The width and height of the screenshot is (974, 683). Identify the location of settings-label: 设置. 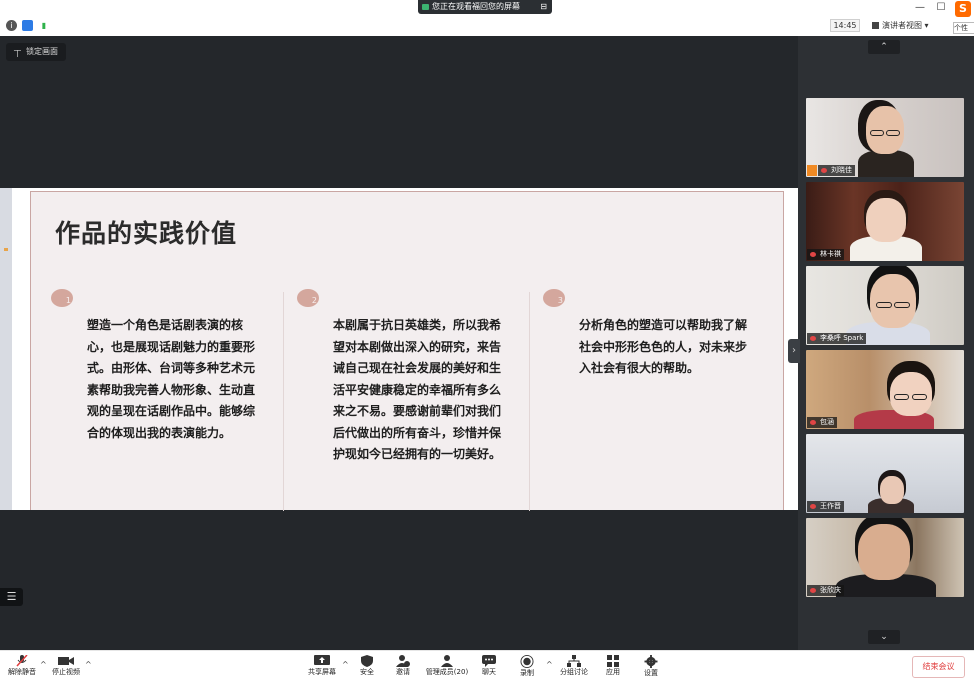
(651, 673).